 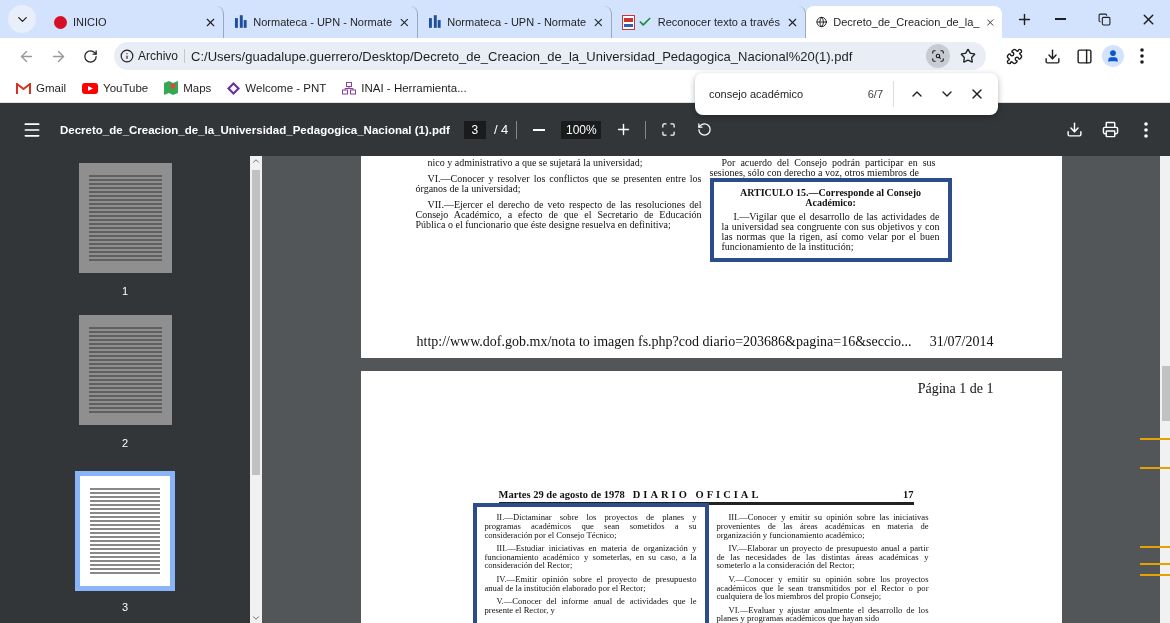 What do you see at coordinates (1014, 56) in the screenshot?
I see `puzzle-icon` at bounding box center [1014, 56].